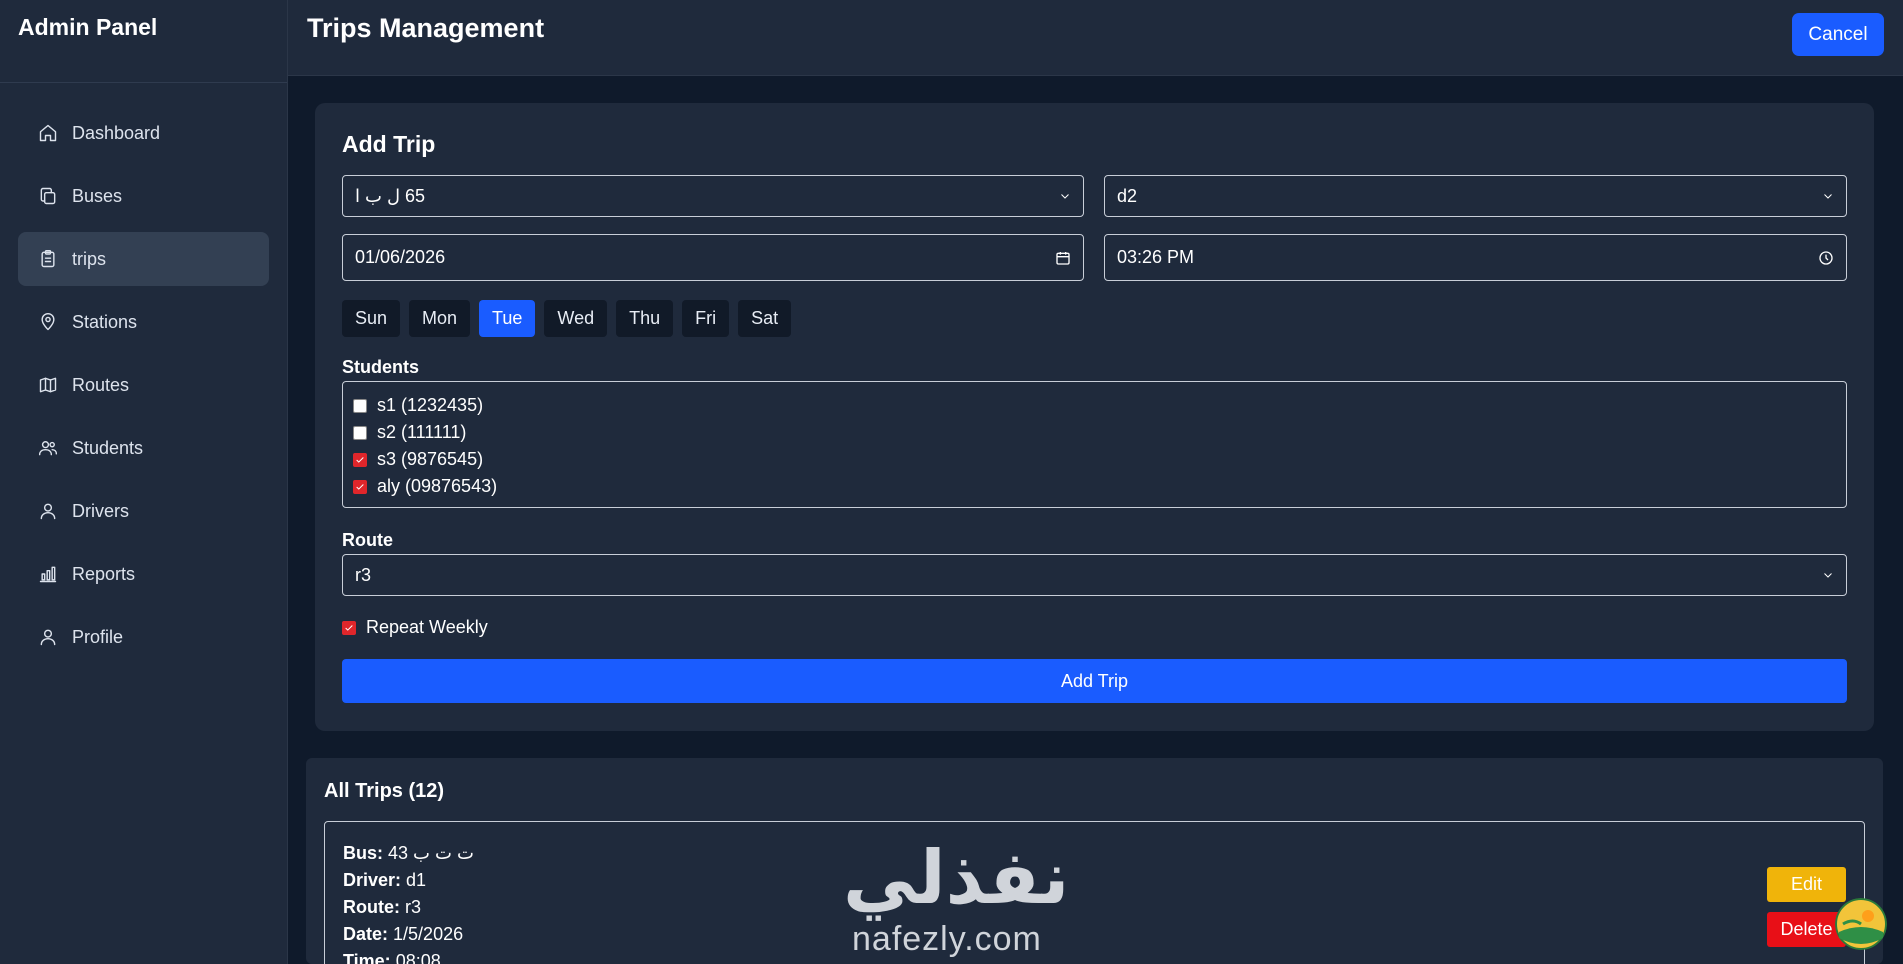 The height and width of the screenshot is (964, 1903). What do you see at coordinates (48, 259) in the screenshot?
I see `clipboard-icon` at bounding box center [48, 259].